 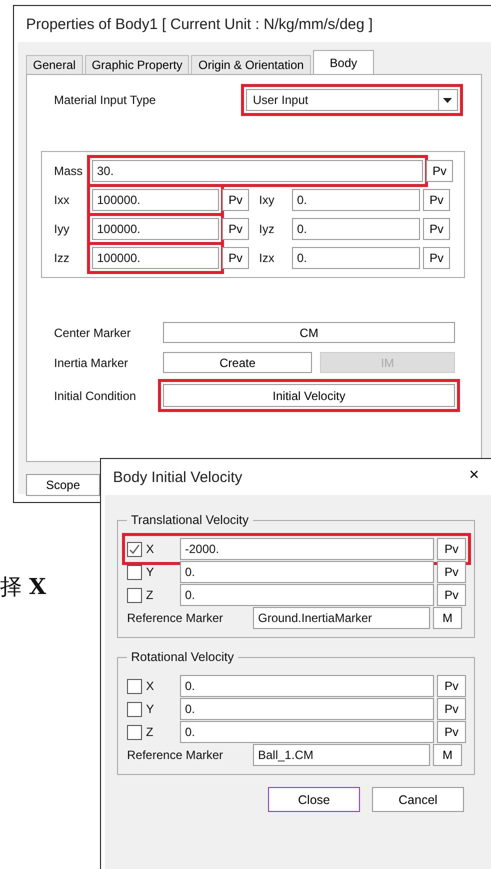 What do you see at coordinates (92, 363) in the screenshot?
I see `field-label: Inertia Marker` at bounding box center [92, 363].